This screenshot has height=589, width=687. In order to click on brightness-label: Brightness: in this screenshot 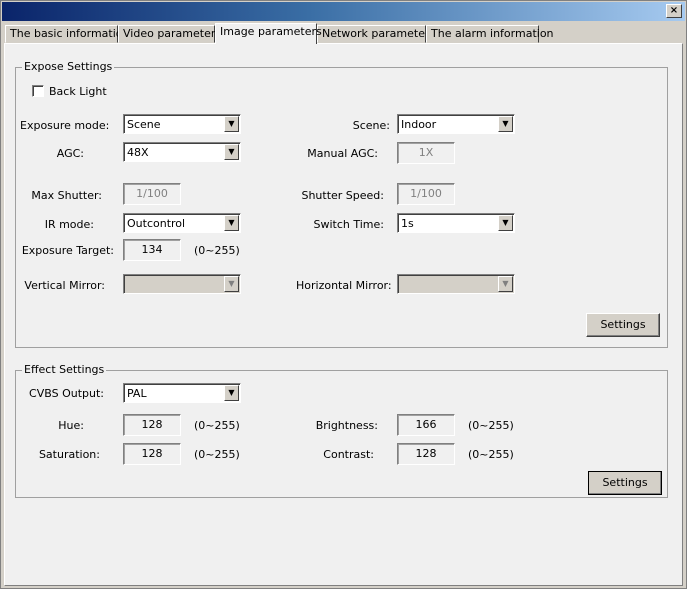, I will do `click(346, 425)`.